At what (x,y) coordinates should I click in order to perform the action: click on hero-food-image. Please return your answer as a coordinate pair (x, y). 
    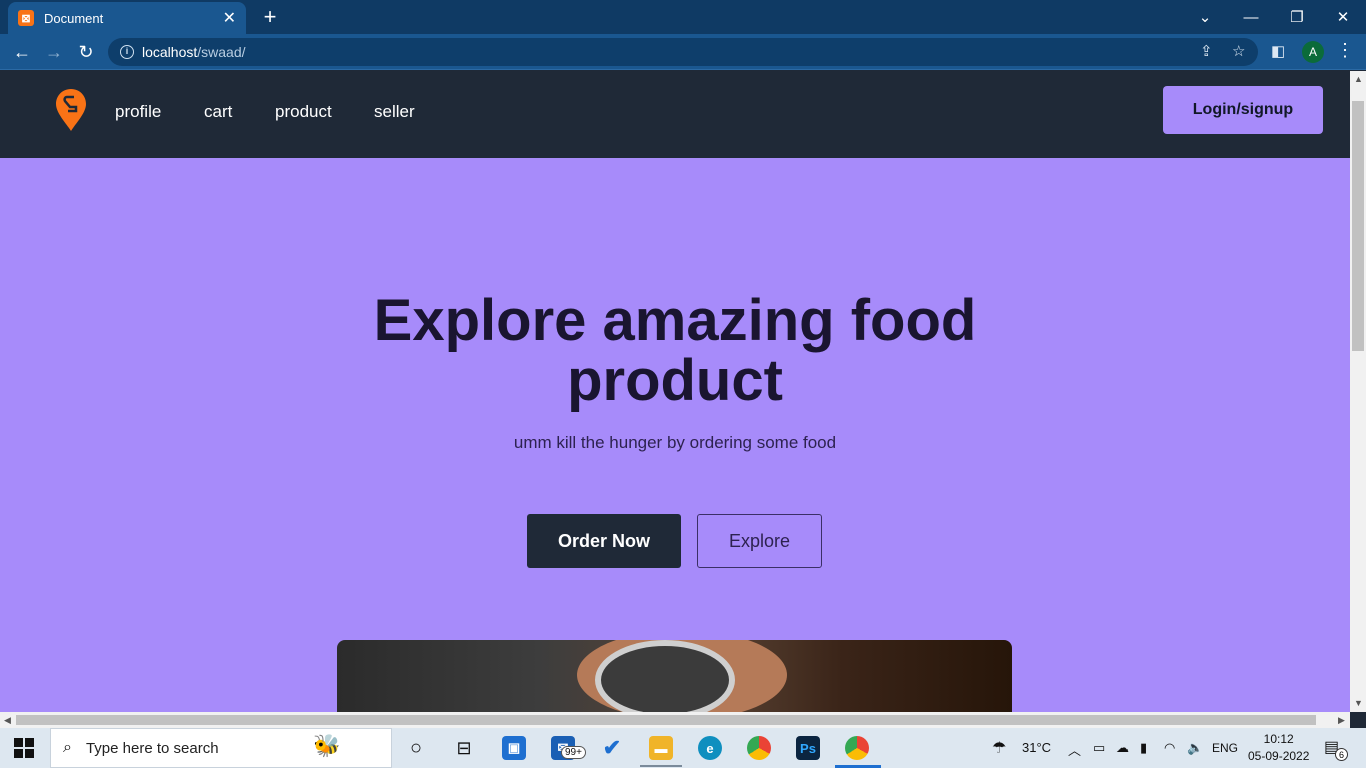
    Looking at the image, I should click on (674, 676).